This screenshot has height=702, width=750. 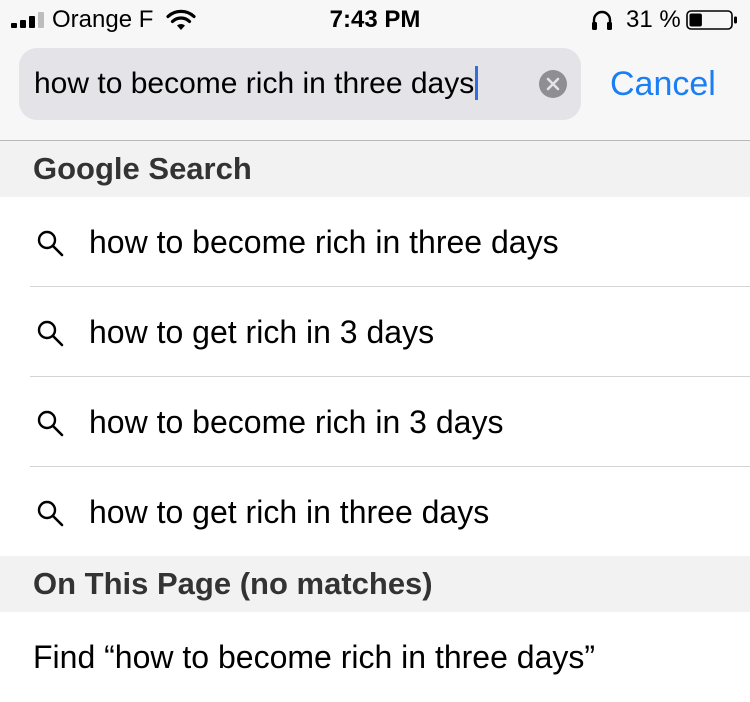 What do you see at coordinates (296, 422) in the screenshot?
I see `suggestion-text: how to become rich in 3 days` at bounding box center [296, 422].